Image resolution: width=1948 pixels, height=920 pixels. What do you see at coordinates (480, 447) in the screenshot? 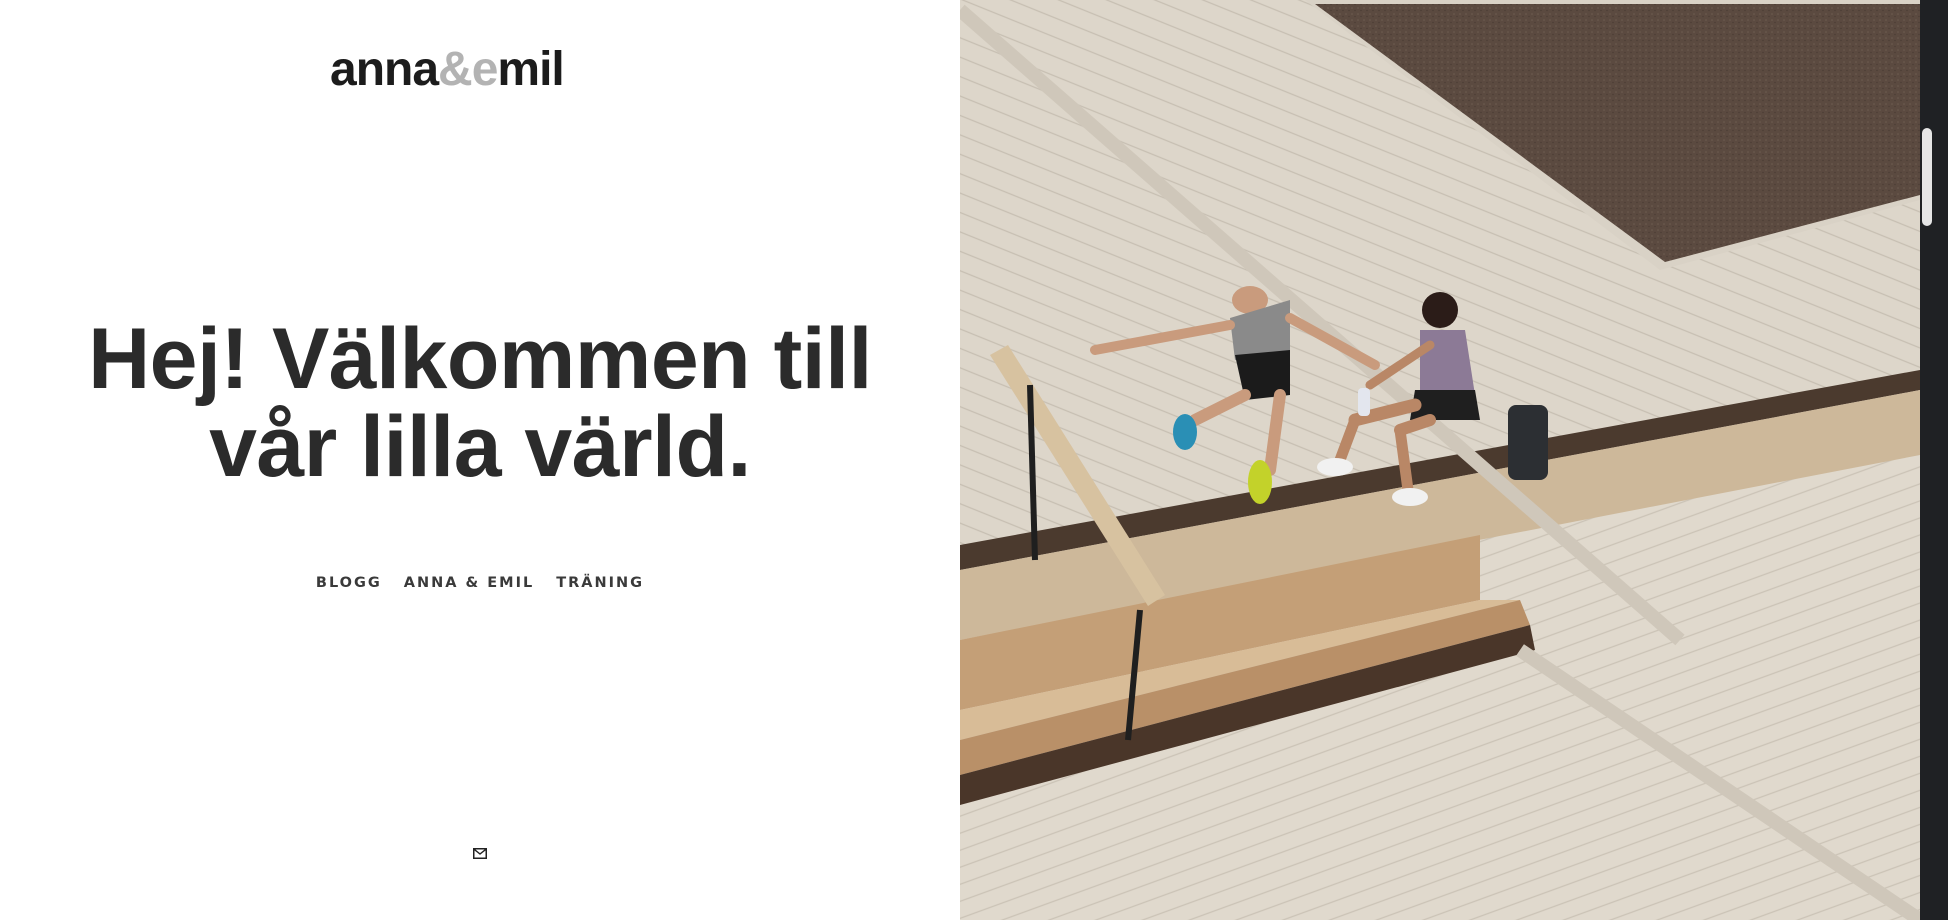
I see `title-line-2: vår lilla värld.` at bounding box center [480, 447].